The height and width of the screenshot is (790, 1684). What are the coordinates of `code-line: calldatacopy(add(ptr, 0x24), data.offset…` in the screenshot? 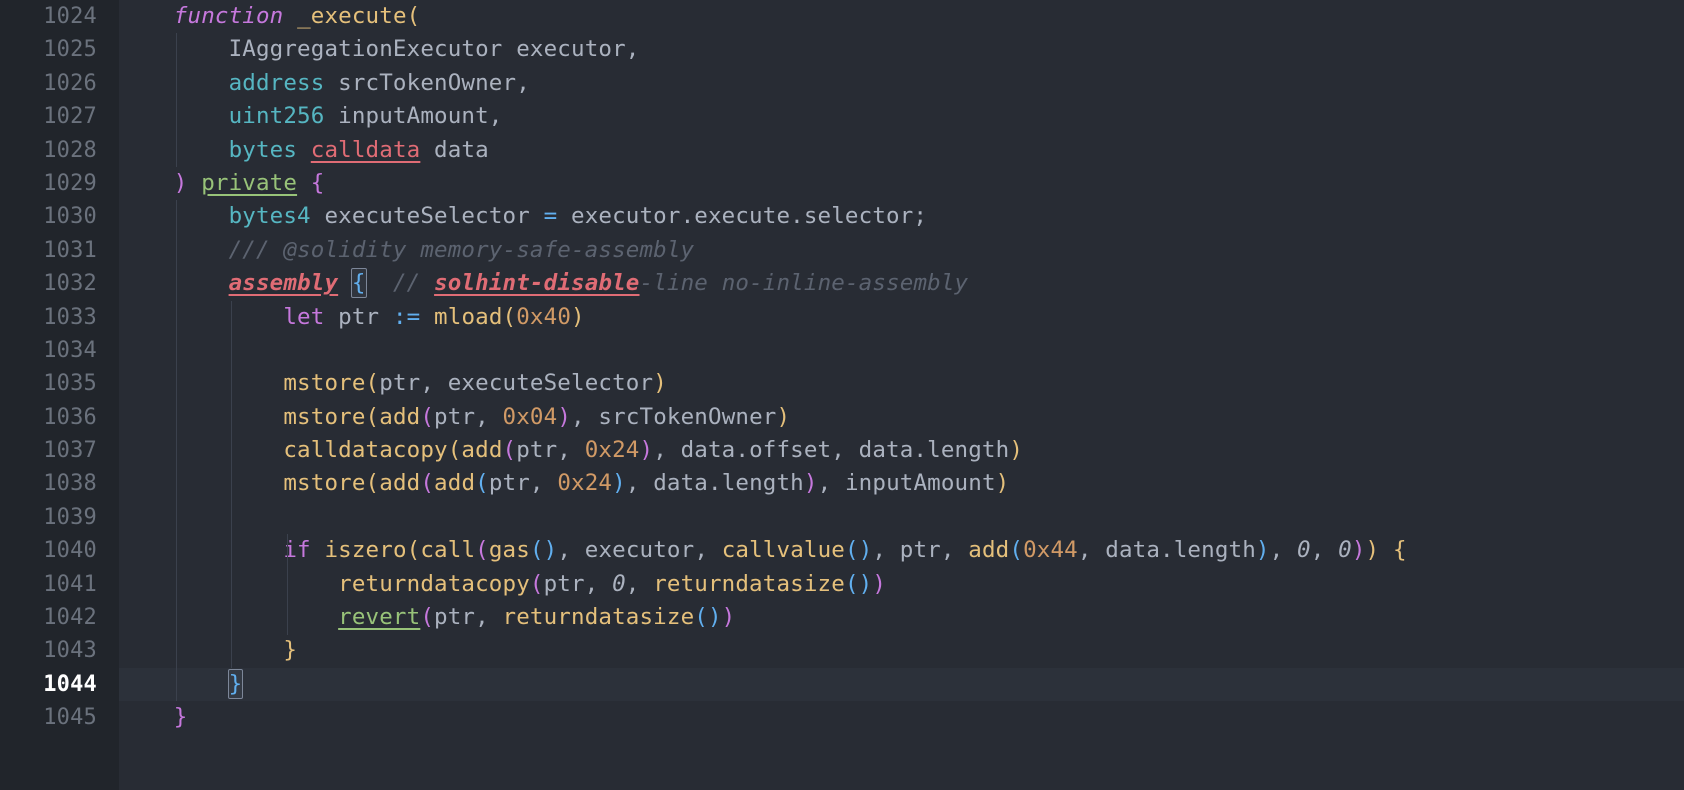 It's located at (901, 450).